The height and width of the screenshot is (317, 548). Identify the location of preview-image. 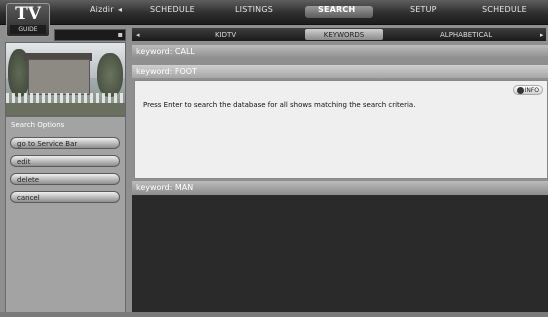
(65, 79).